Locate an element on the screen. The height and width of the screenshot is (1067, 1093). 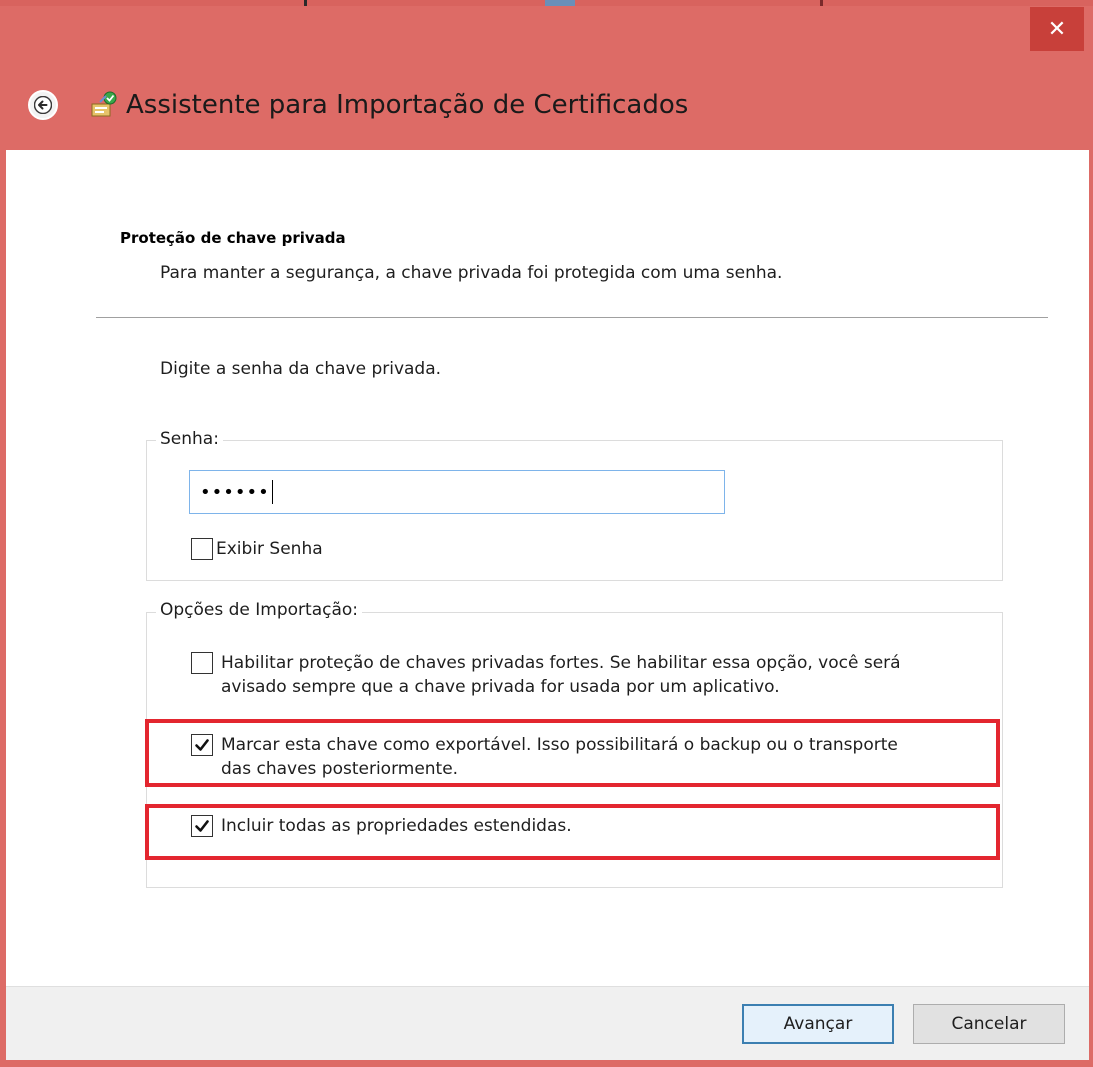
text-caret is located at coordinates (272, 492).